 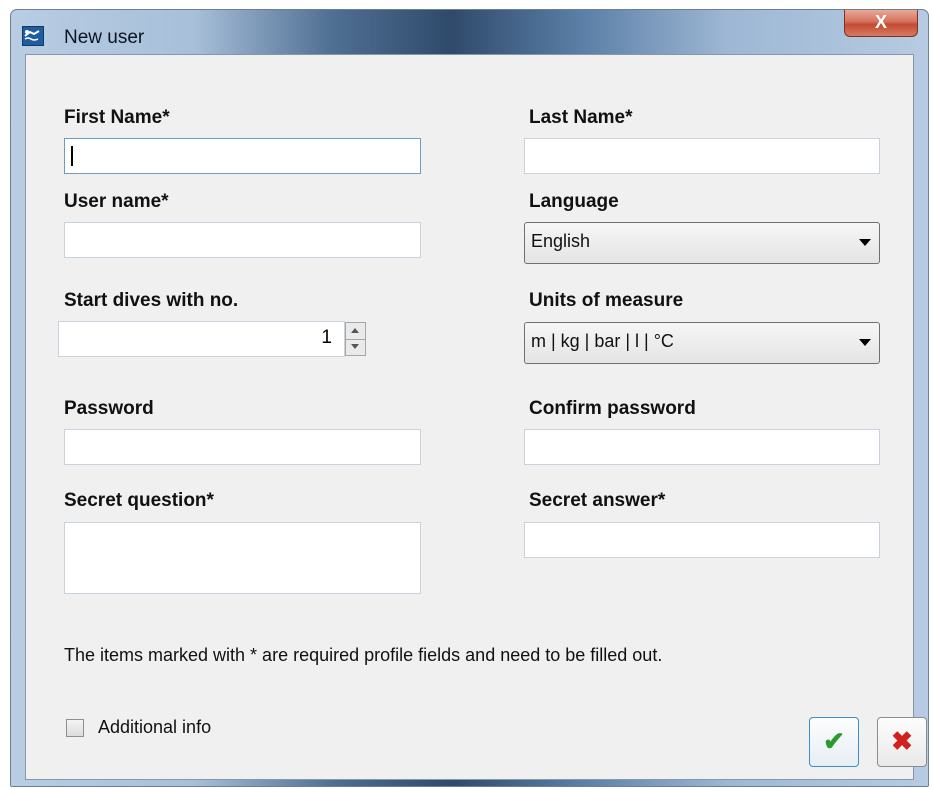 I want to click on close-button: X, so click(x=881, y=23).